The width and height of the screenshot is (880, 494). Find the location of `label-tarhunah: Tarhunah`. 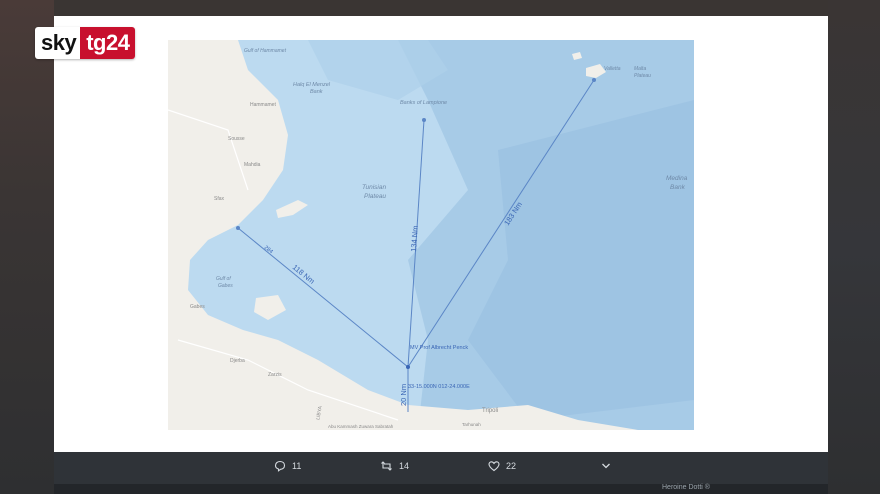

label-tarhunah: Tarhunah is located at coordinates (471, 424).